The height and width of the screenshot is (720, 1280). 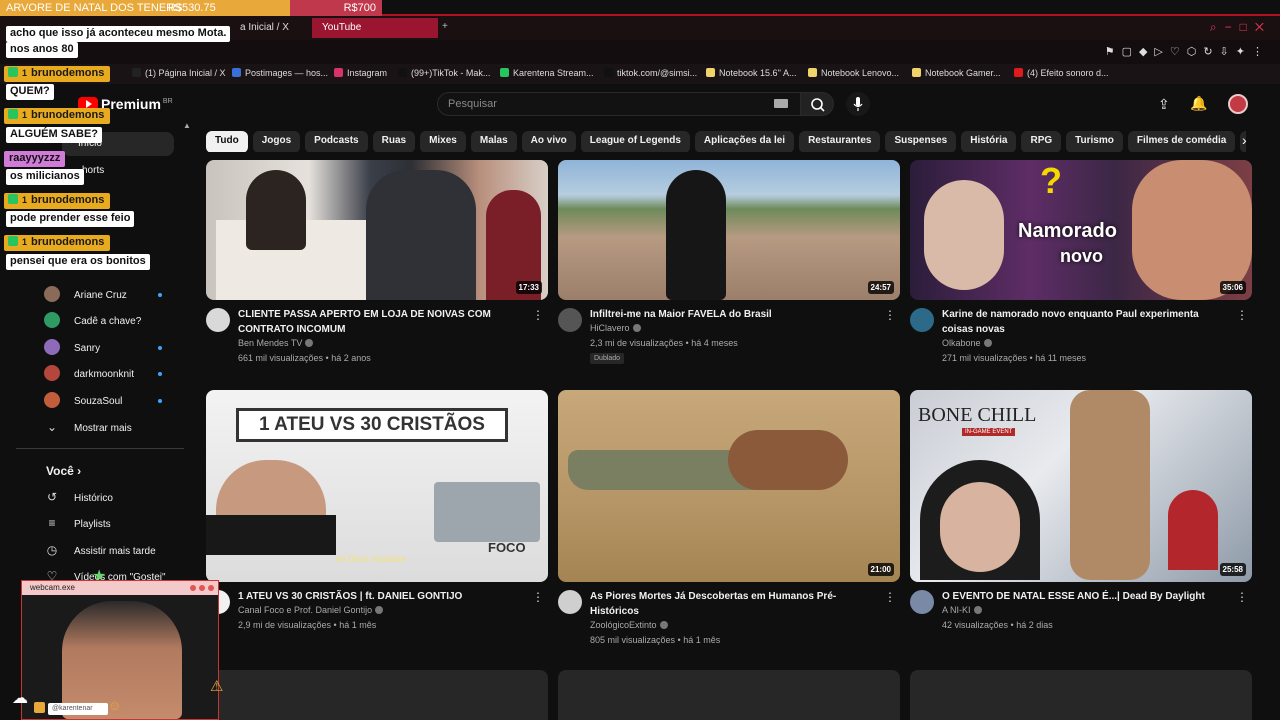 What do you see at coordinates (967, 343) in the screenshot?
I see `channel-name: Olkabone` at bounding box center [967, 343].